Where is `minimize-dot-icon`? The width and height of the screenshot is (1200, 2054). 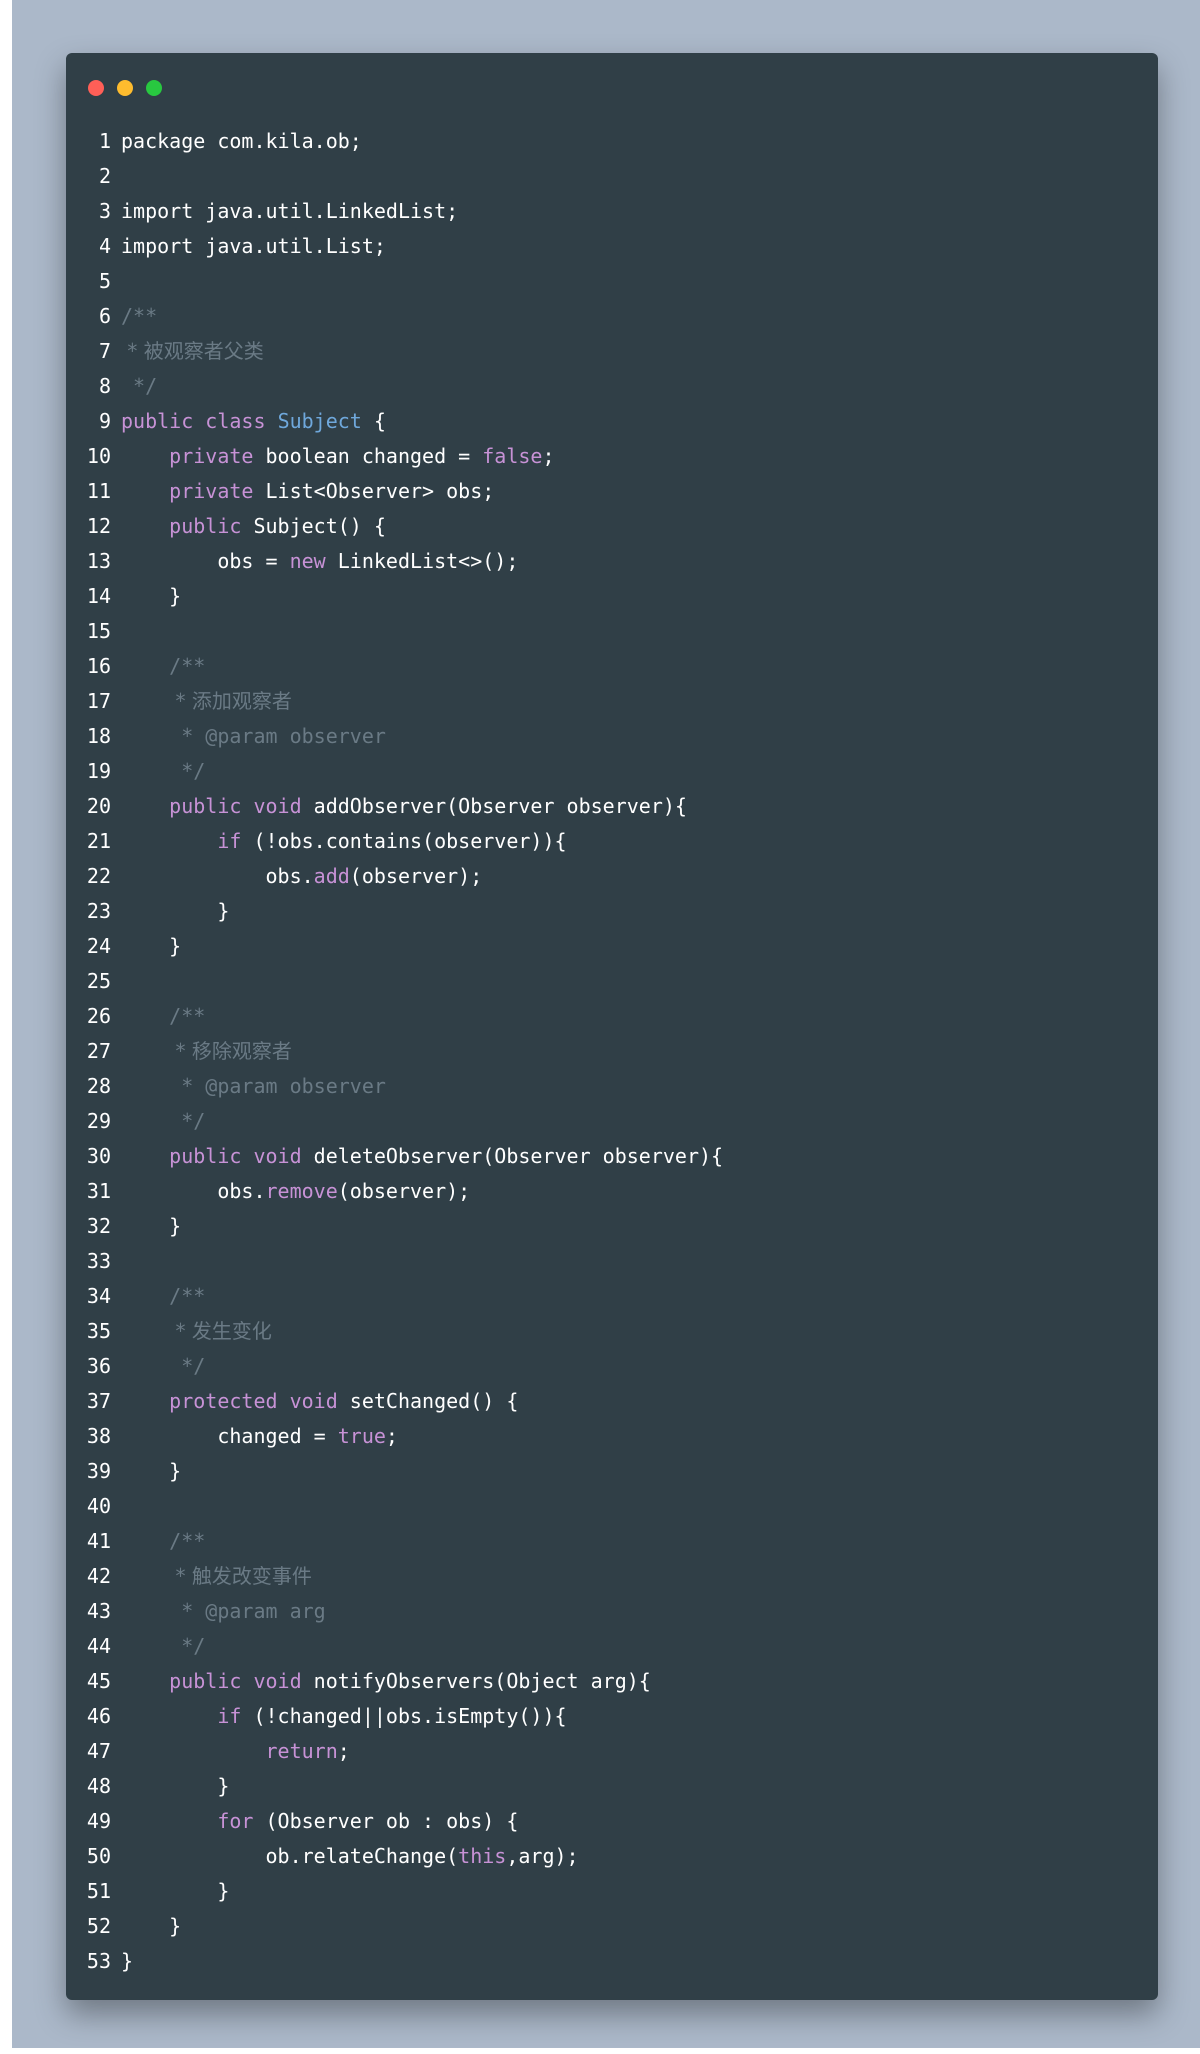
minimize-dot-icon is located at coordinates (125, 88).